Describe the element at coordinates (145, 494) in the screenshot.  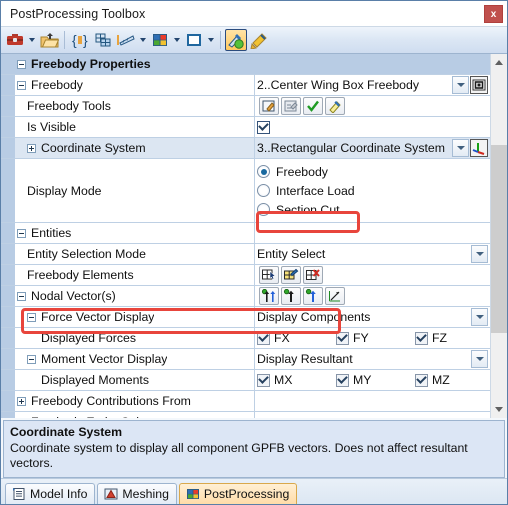
I see `tab-label: Meshing` at that location.